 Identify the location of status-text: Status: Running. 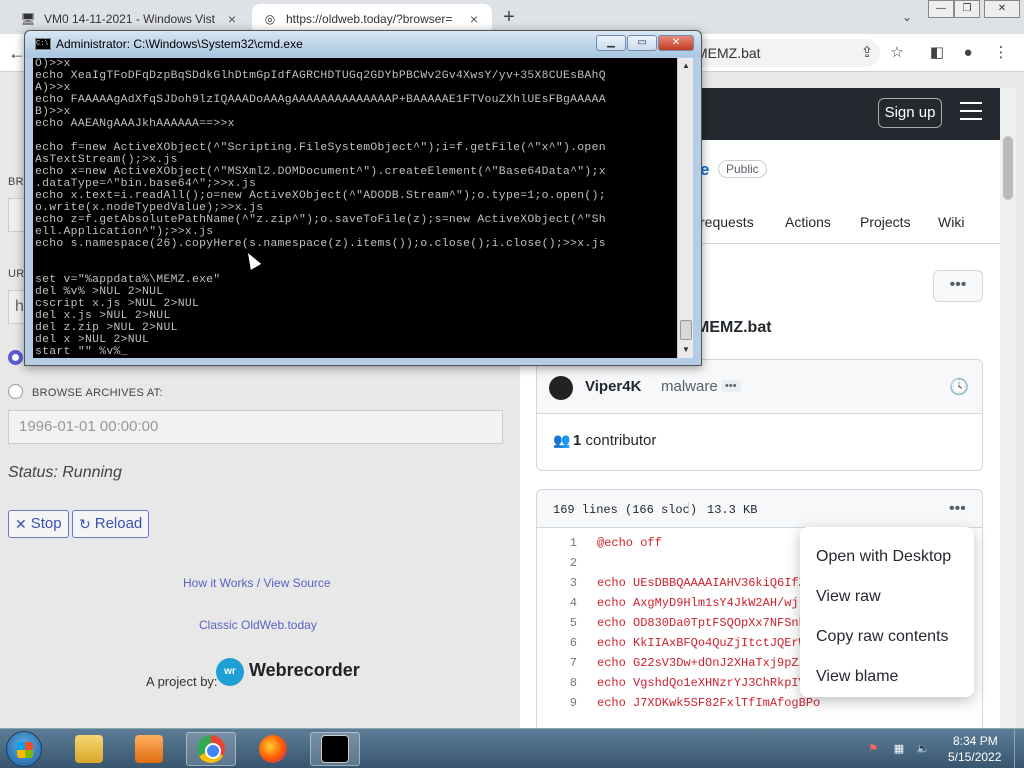
(65, 472).